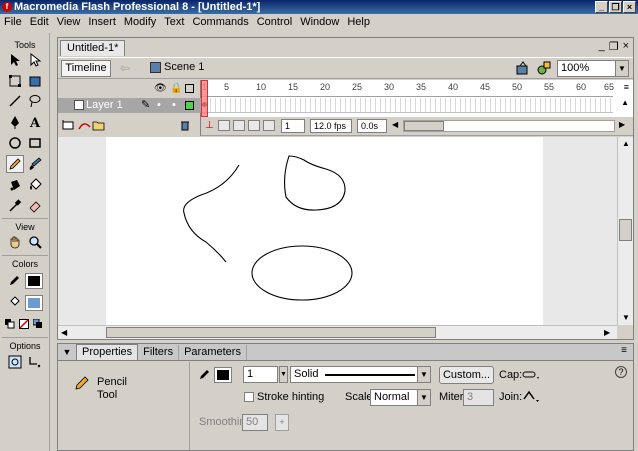 The height and width of the screenshot is (451, 638). Describe the element at coordinates (224, 125) in the screenshot. I see `onion-skin-icon` at that location.